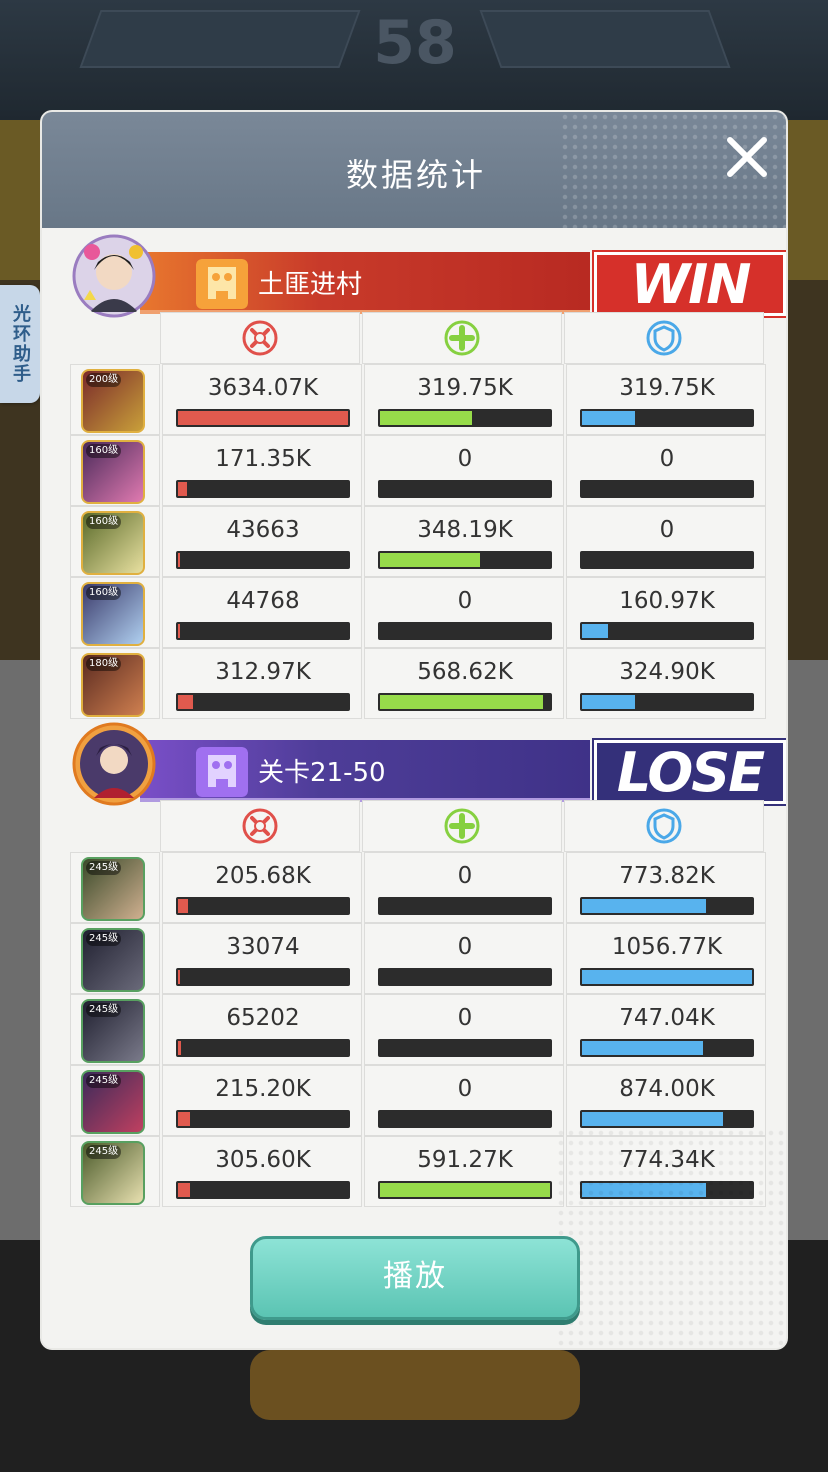 The height and width of the screenshot is (1472, 828). Describe the element at coordinates (667, 876) in the screenshot. I see `shield-value: 773.82K` at that location.